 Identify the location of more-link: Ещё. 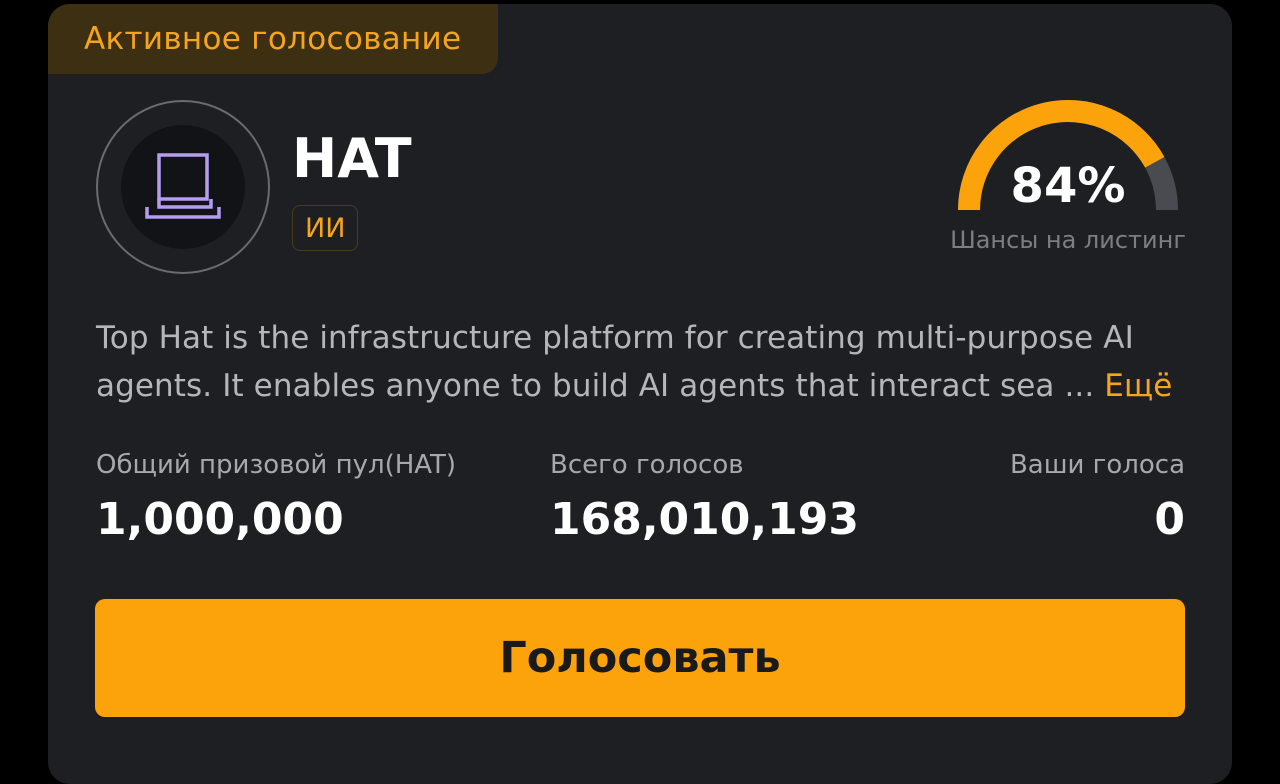
(1138, 386).